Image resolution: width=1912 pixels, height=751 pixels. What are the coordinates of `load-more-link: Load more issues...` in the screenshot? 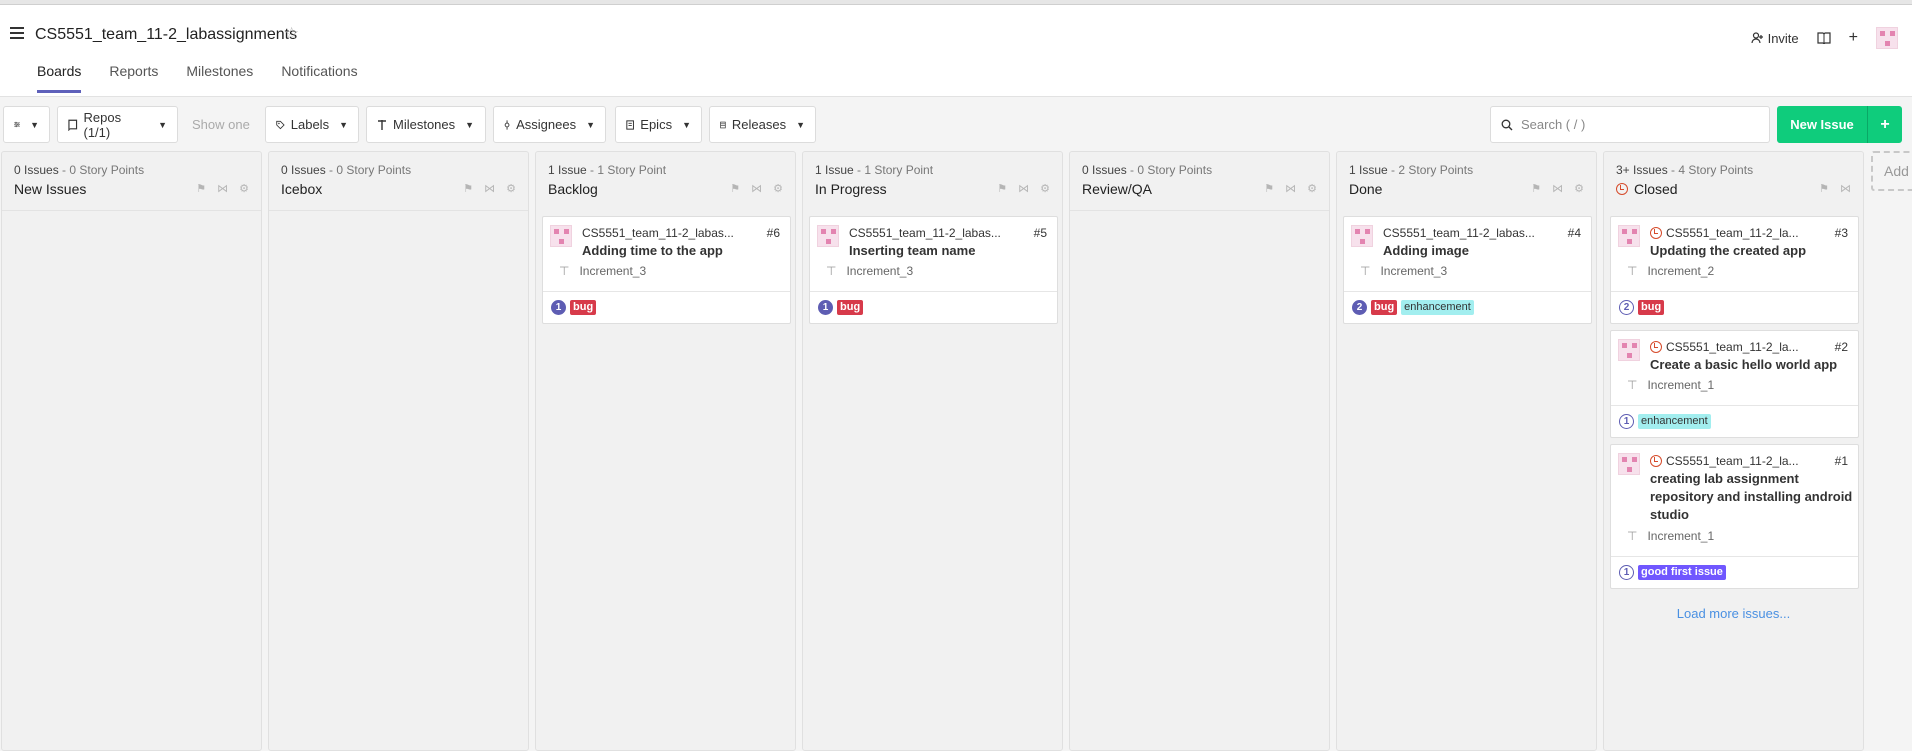 It's located at (1733, 613).